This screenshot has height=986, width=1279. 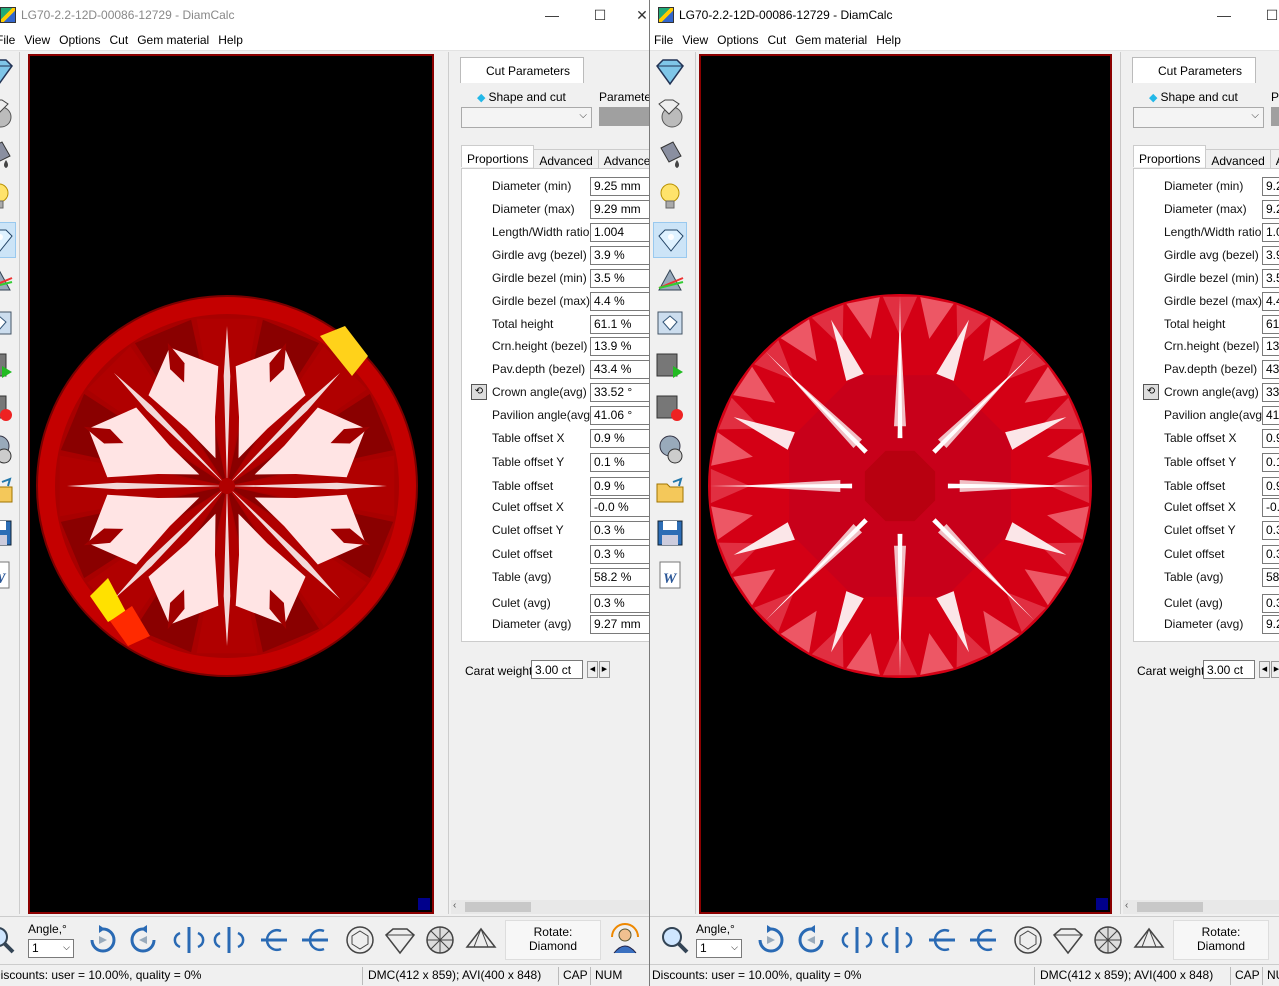 What do you see at coordinates (778, 38) in the screenshot?
I see `menu-cut: Cut` at bounding box center [778, 38].